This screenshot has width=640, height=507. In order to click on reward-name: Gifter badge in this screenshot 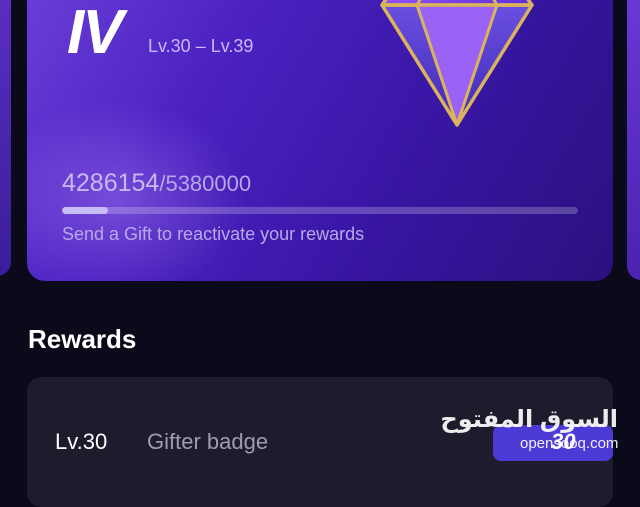, I will do `click(208, 441)`.